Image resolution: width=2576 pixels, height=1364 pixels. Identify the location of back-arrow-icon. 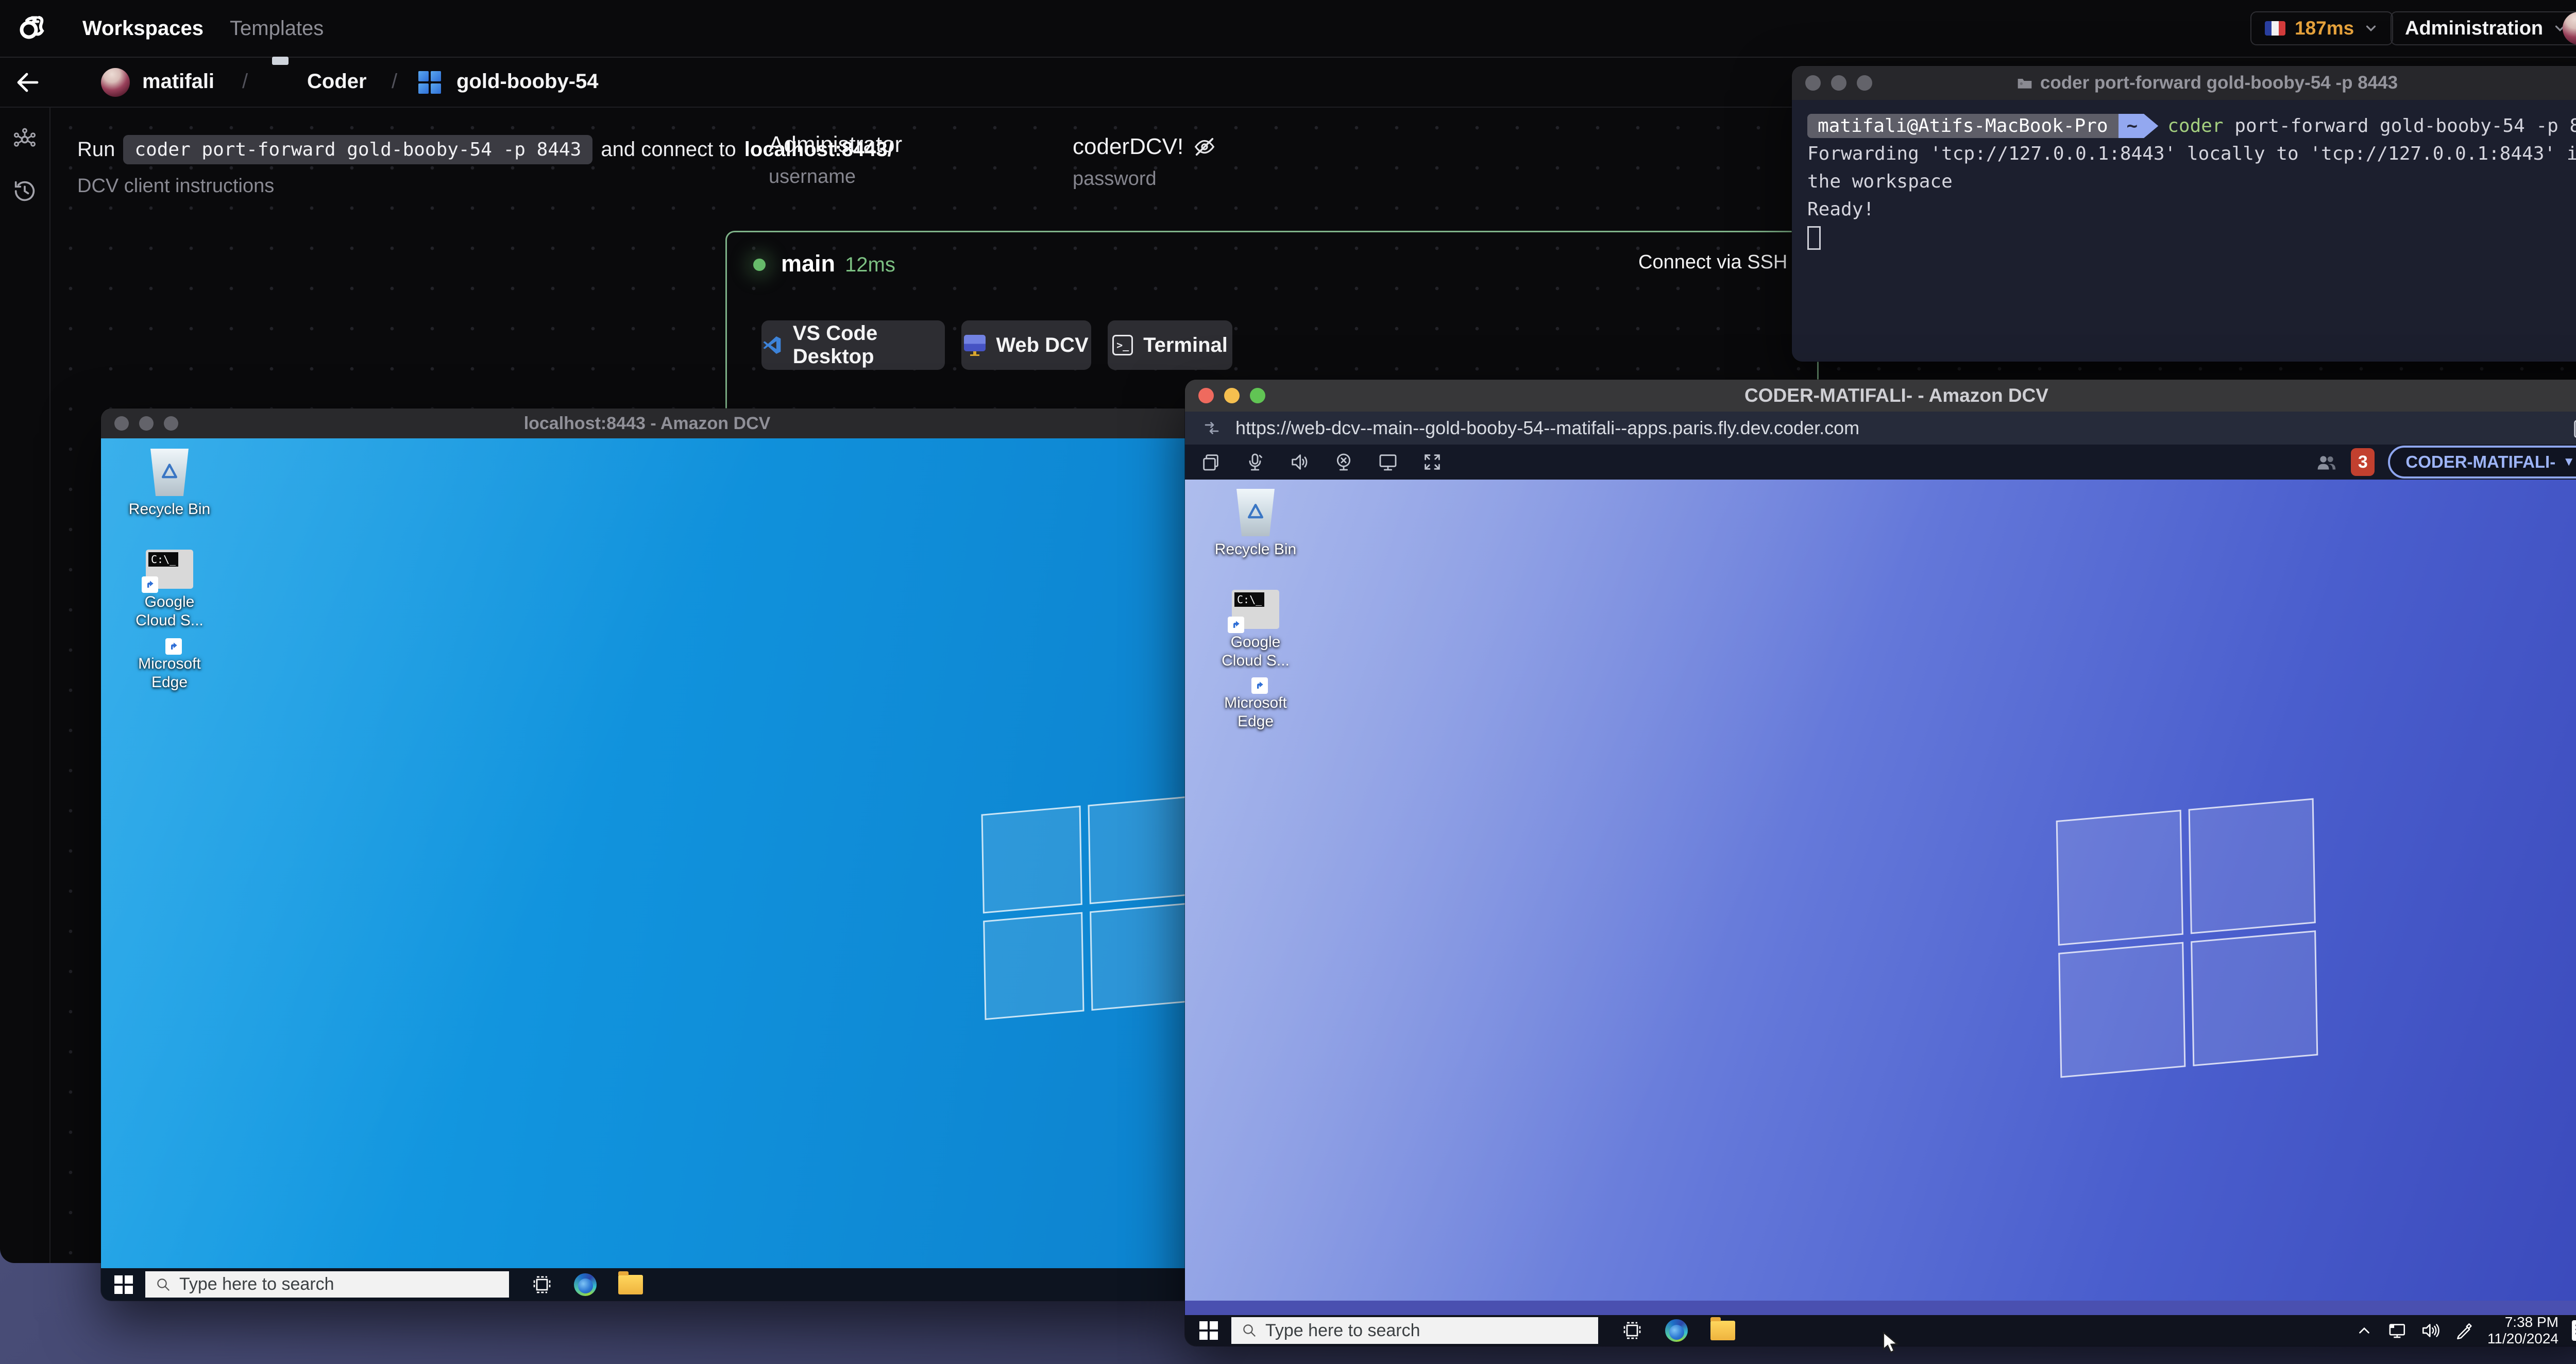
(27, 82).